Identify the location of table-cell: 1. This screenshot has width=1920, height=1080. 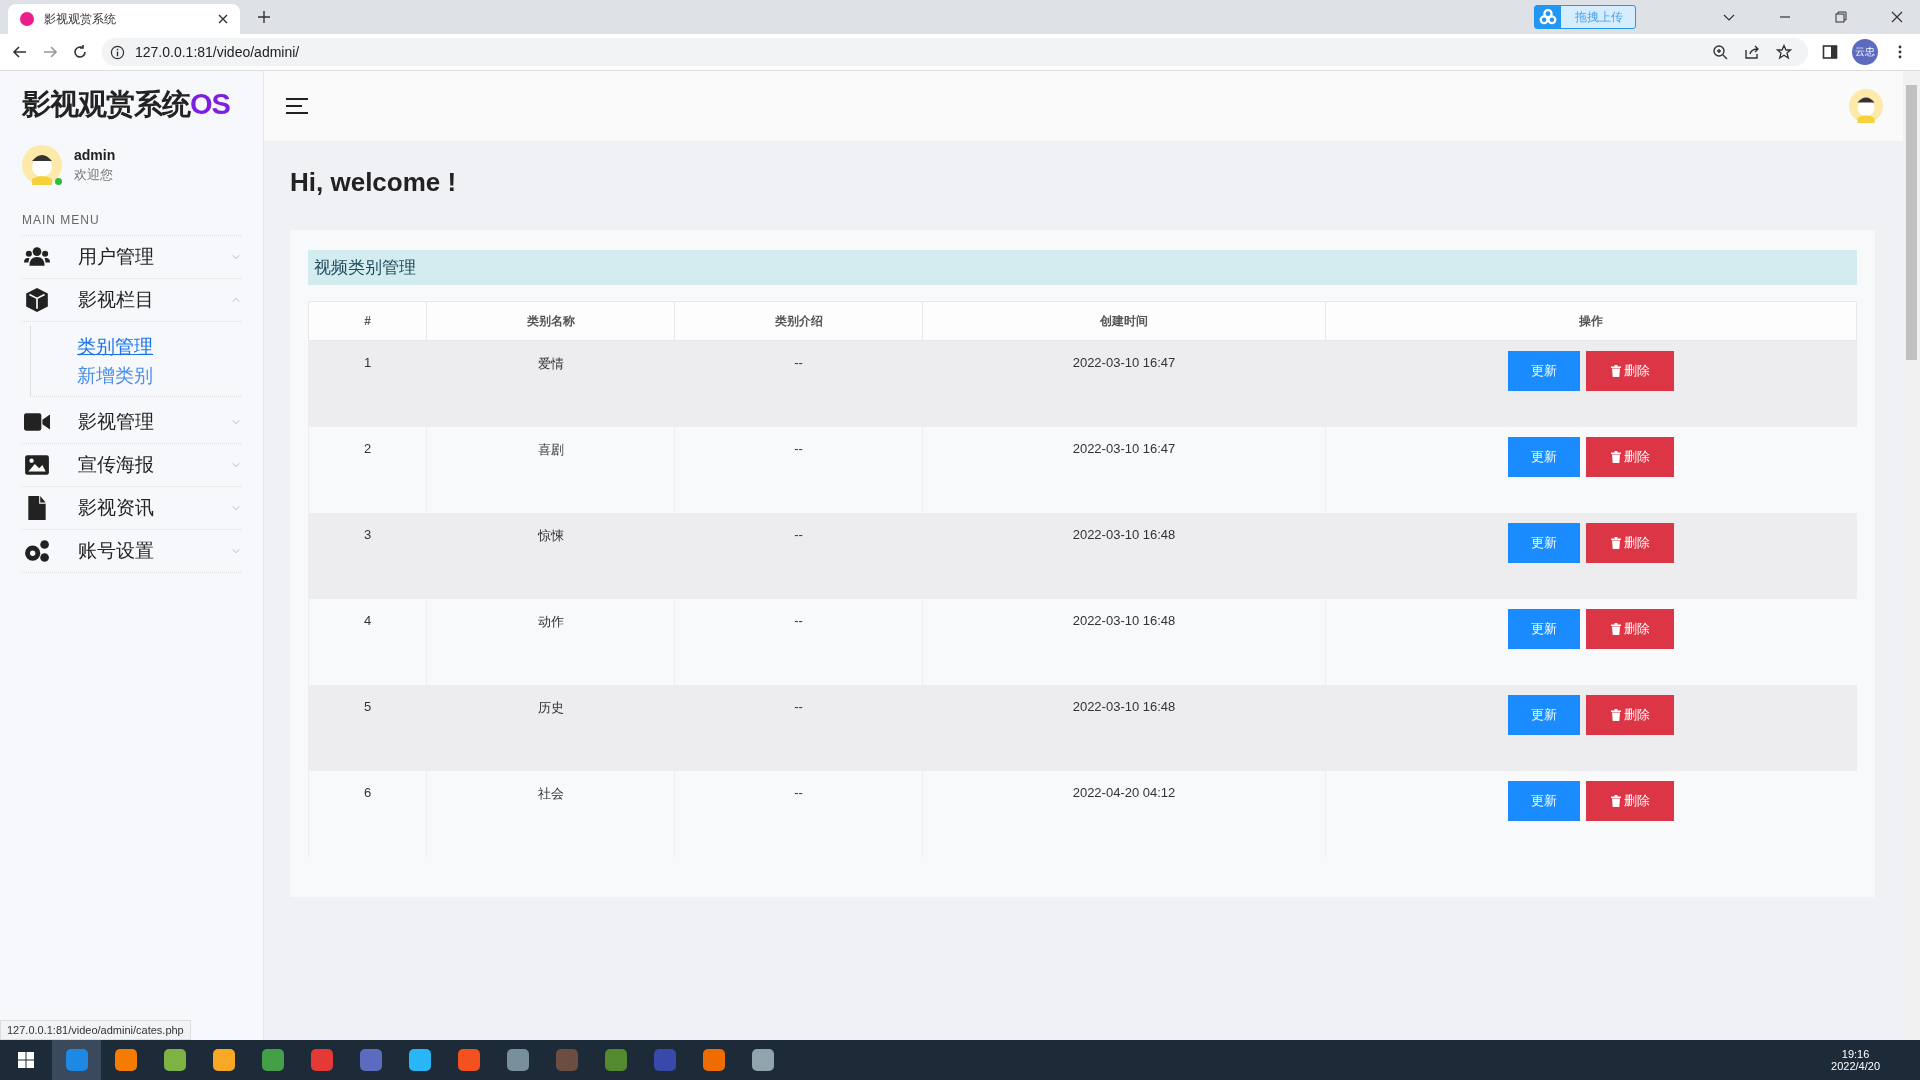
(367, 383).